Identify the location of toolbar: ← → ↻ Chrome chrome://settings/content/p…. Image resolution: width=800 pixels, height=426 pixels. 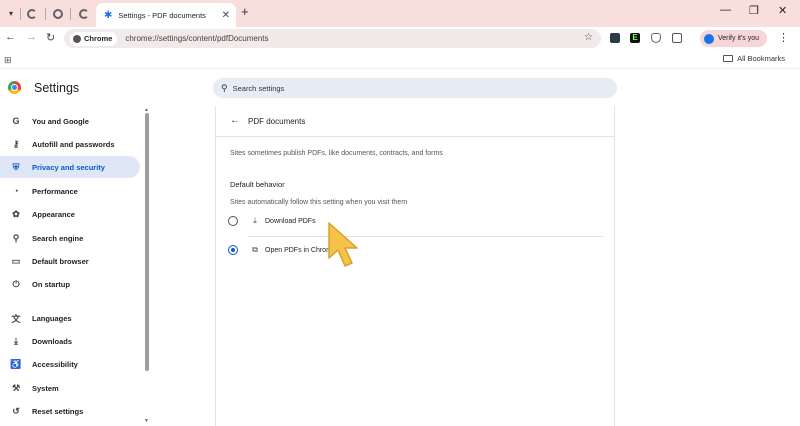
(400, 38).